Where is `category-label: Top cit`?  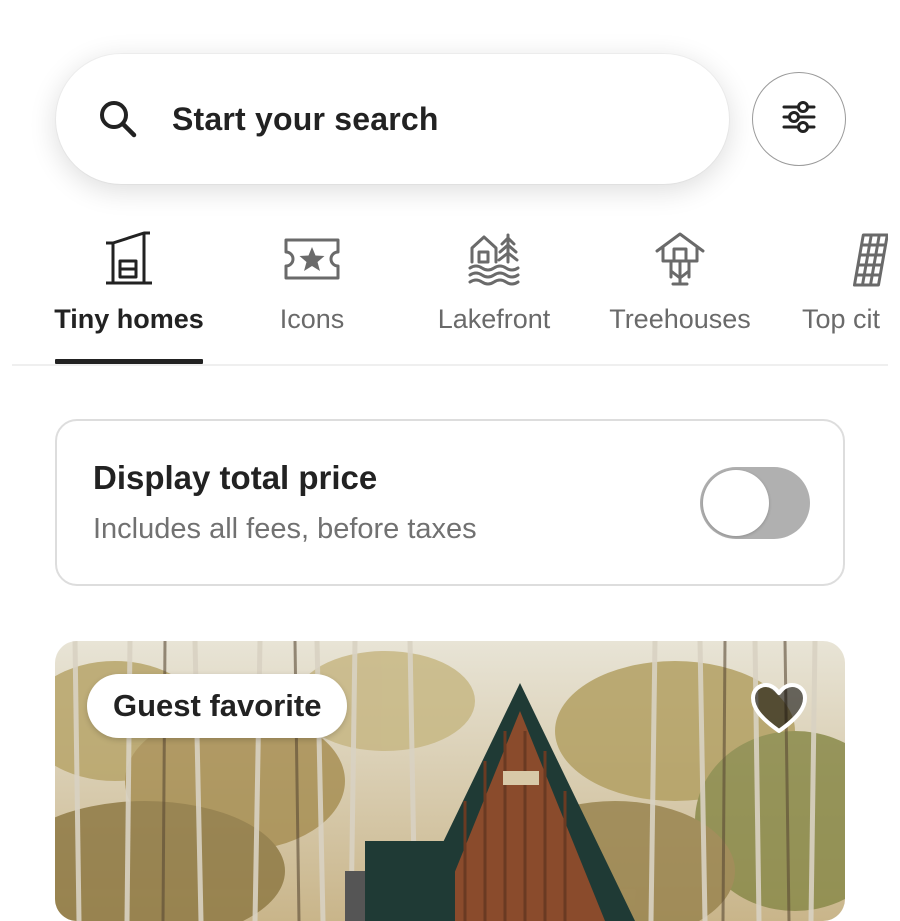 category-label: Top cit is located at coordinates (841, 319).